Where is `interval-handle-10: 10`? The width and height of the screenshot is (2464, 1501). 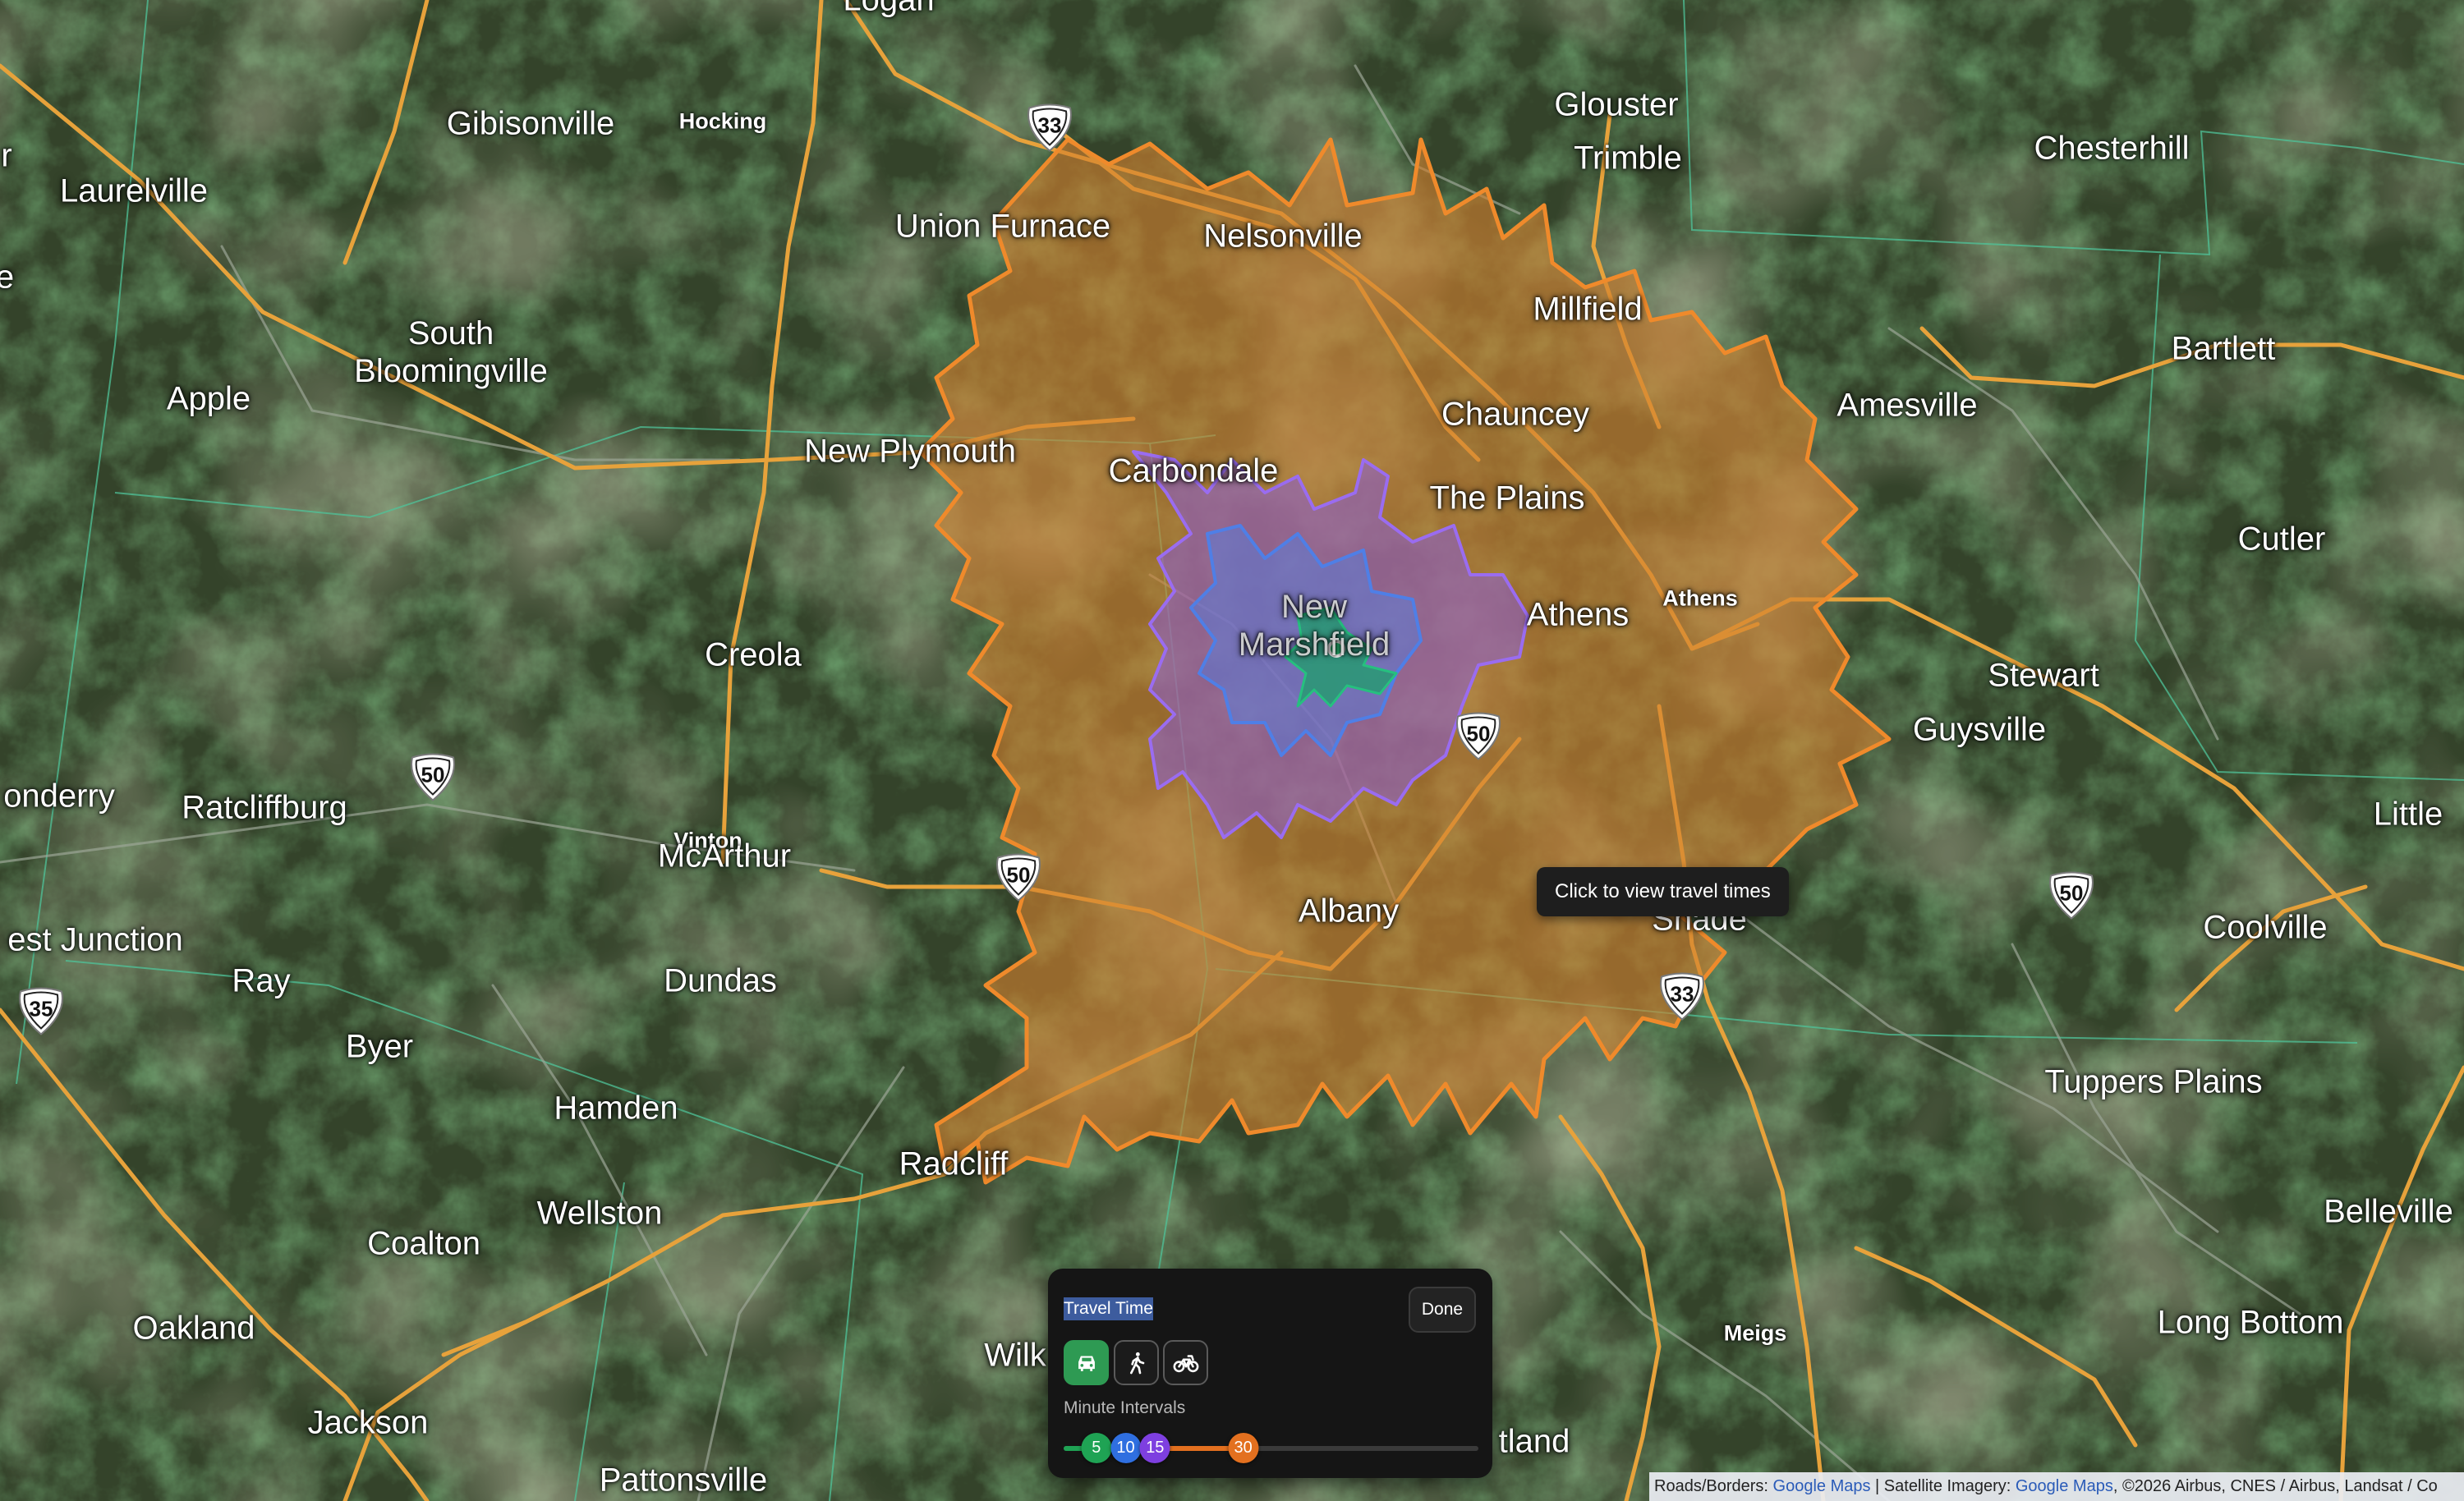 interval-handle-10: 10 is located at coordinates (1126, 1448).